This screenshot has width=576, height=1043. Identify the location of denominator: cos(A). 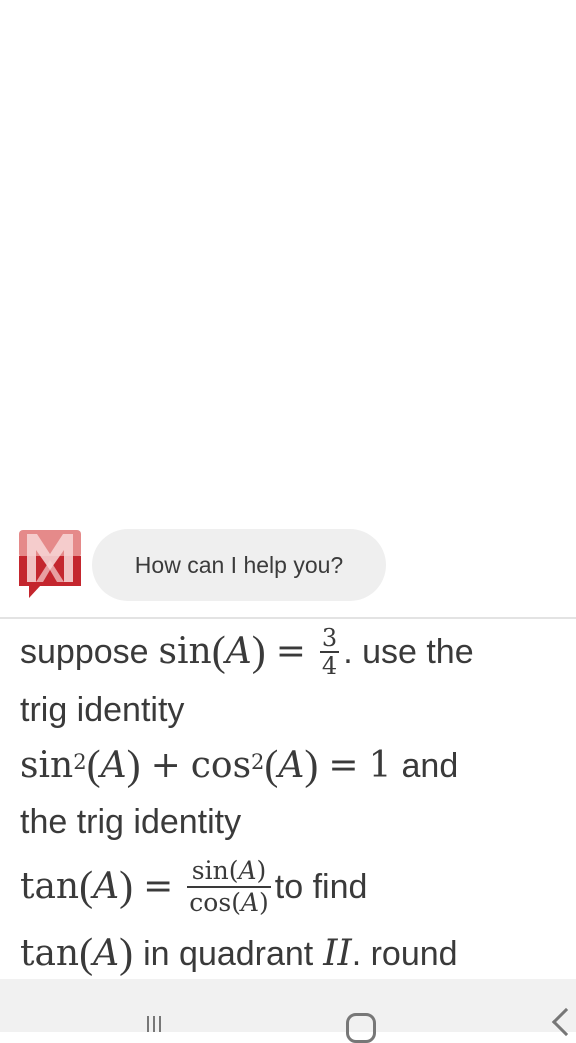
(229, 902).